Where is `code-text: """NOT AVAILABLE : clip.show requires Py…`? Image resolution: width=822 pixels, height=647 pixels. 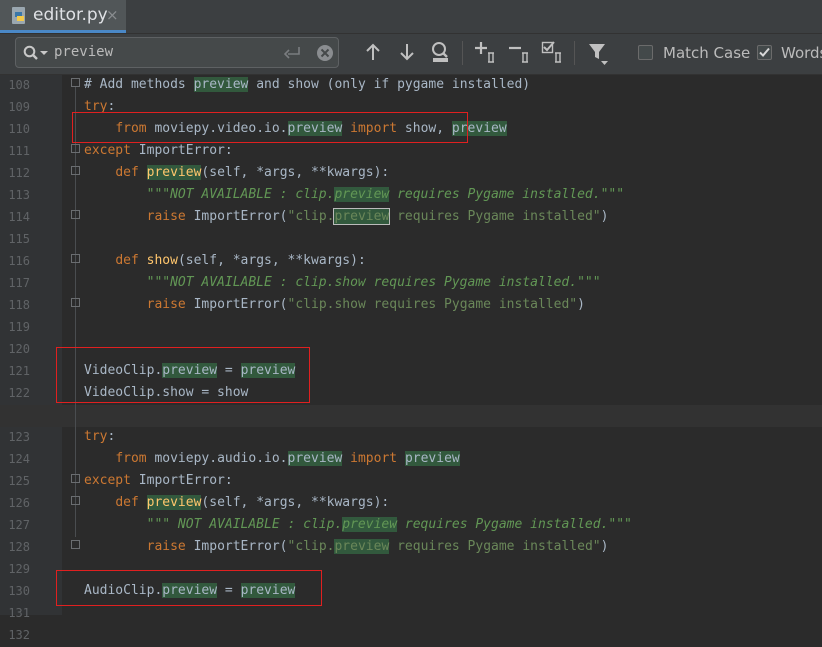 code-text: """NOT AVAILABLE : clip.show requires Py… is located at coordinates (342, 282).